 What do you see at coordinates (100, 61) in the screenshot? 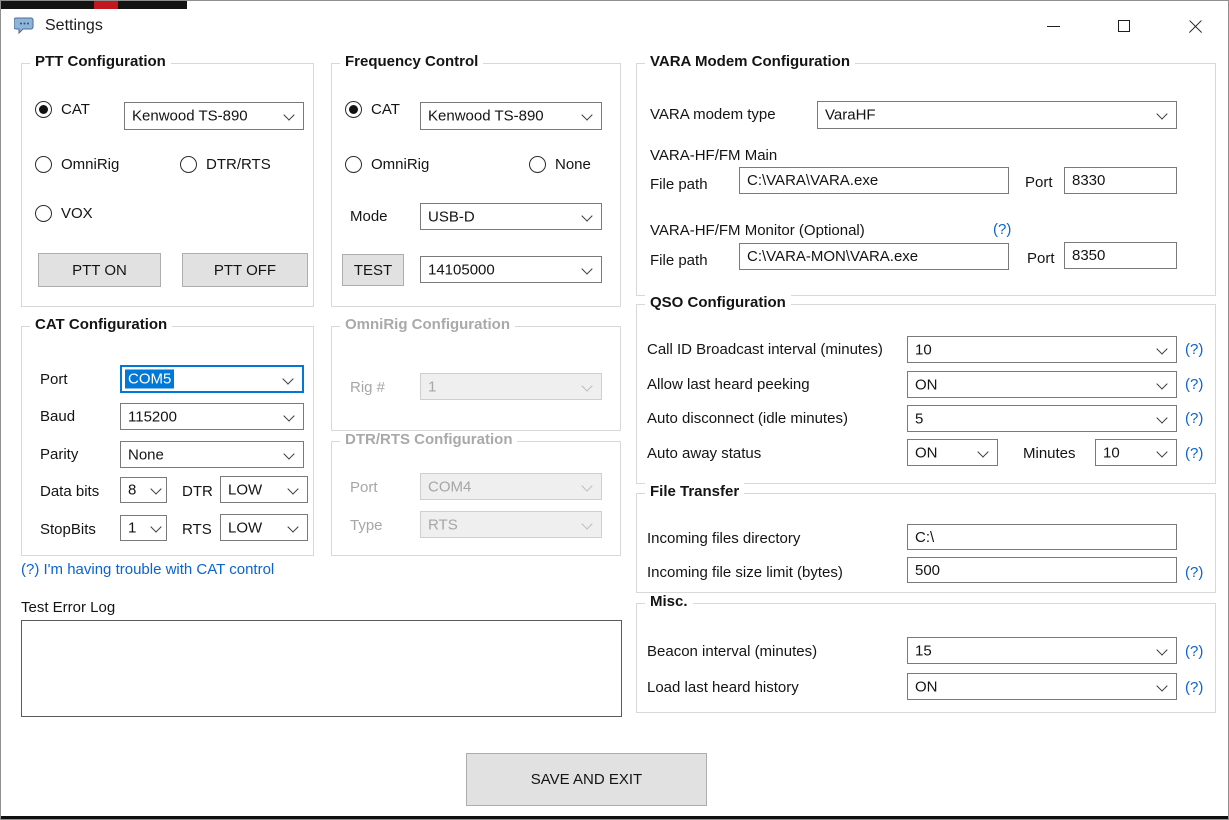
I see `group-title: PTT Configuration` at bounding box center [100, 61].